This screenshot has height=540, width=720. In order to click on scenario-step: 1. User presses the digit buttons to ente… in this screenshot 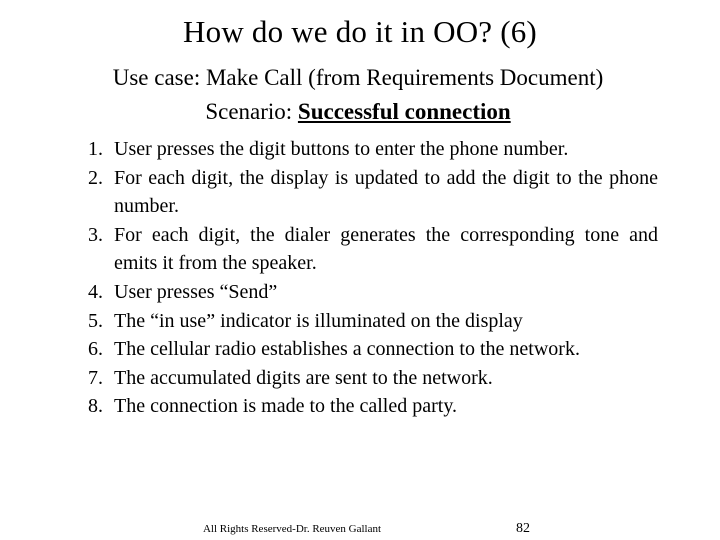, I will do `click(373, 149)`.